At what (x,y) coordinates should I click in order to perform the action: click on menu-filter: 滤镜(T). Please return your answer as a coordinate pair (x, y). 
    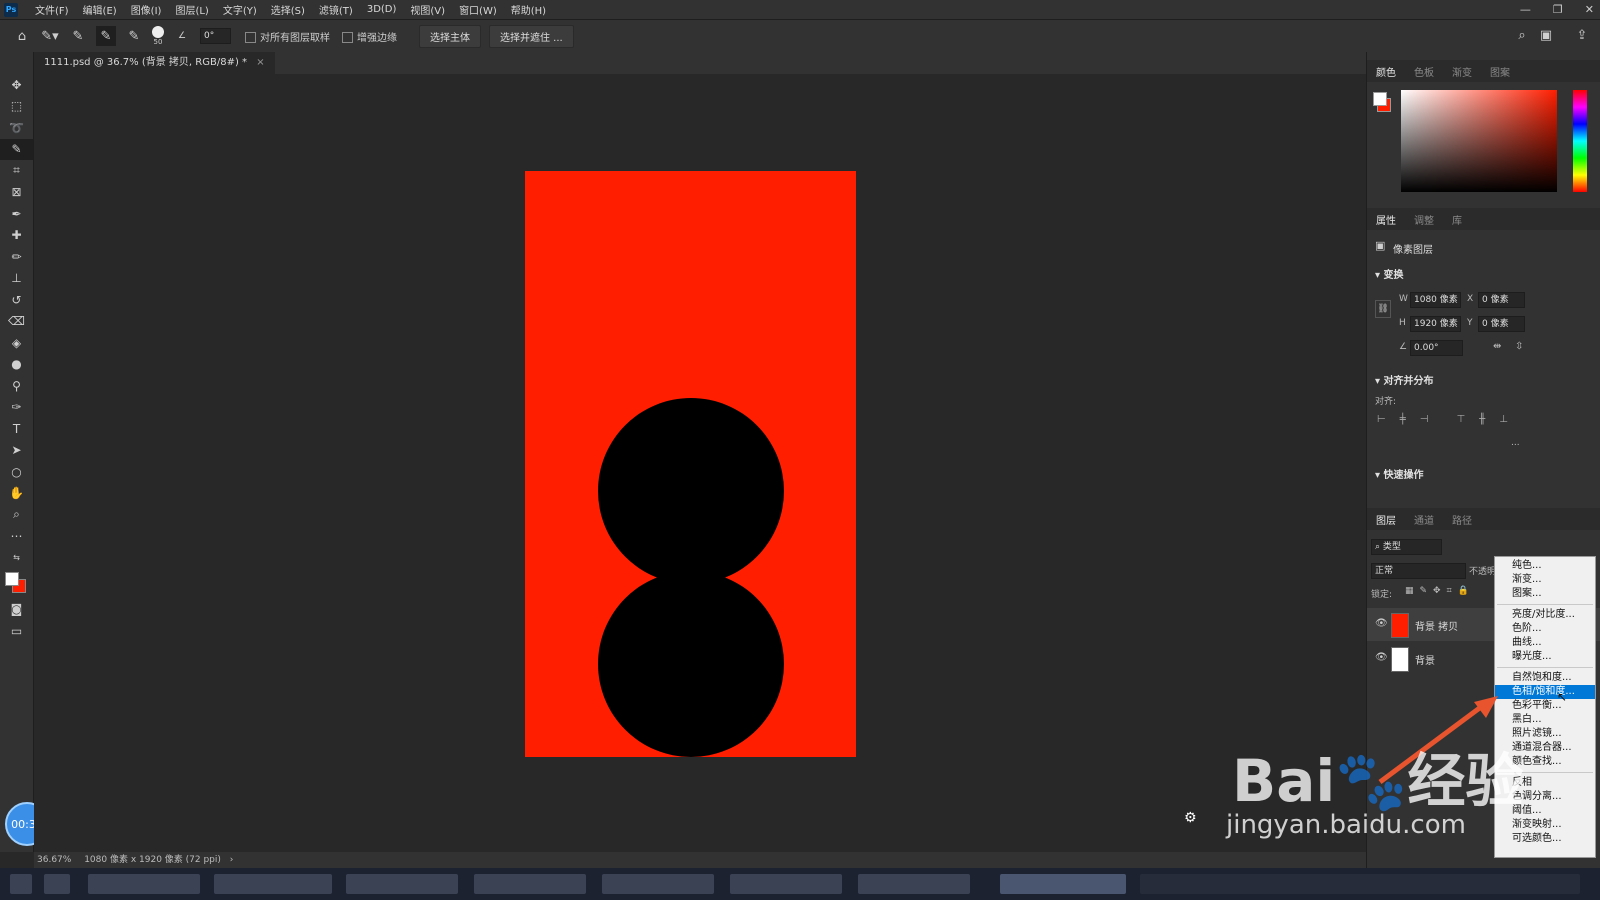
    Looking at the image, I should click on (336, 9).